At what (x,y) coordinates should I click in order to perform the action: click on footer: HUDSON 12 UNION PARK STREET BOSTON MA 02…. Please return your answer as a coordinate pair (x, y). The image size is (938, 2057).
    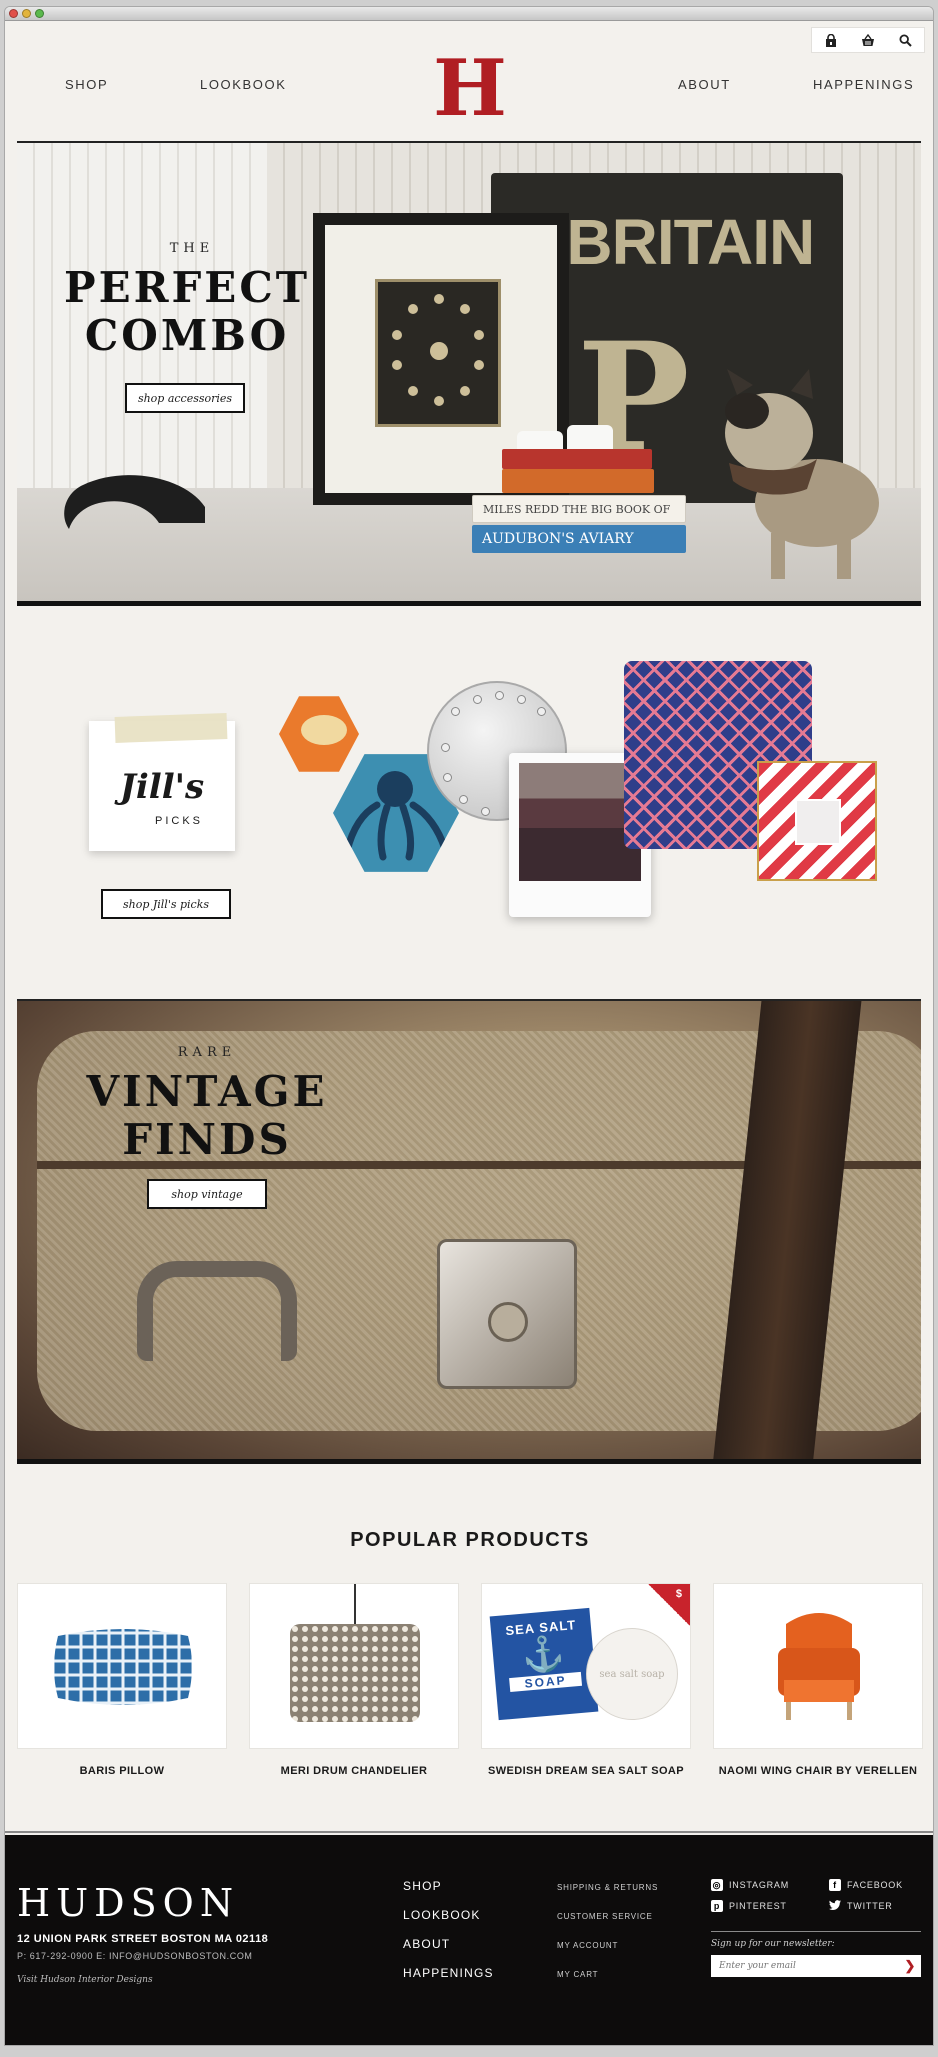
    Looking at the image, I should click on (469, 1940).